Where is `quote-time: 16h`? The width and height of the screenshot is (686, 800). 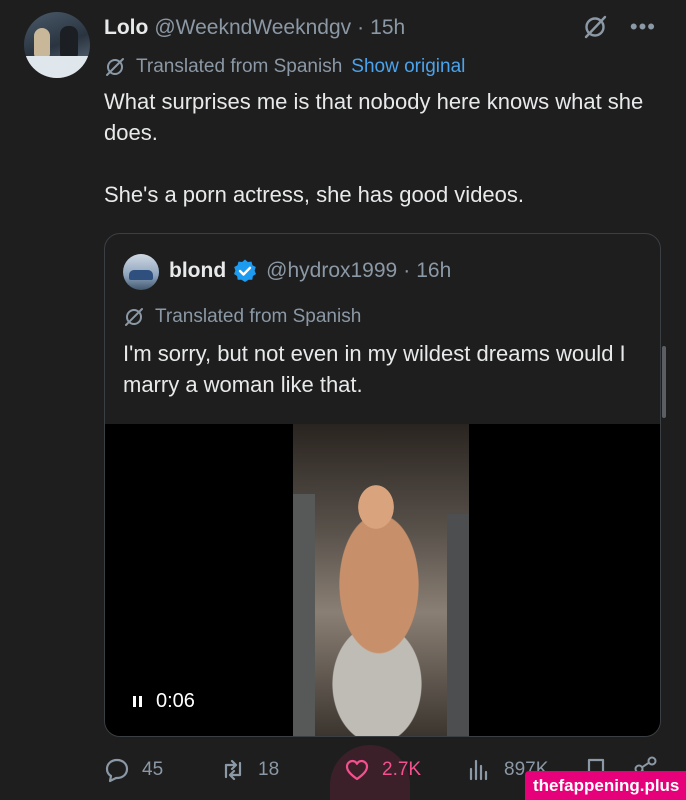 quote-time: 16h is located at coordinates (433, 271).